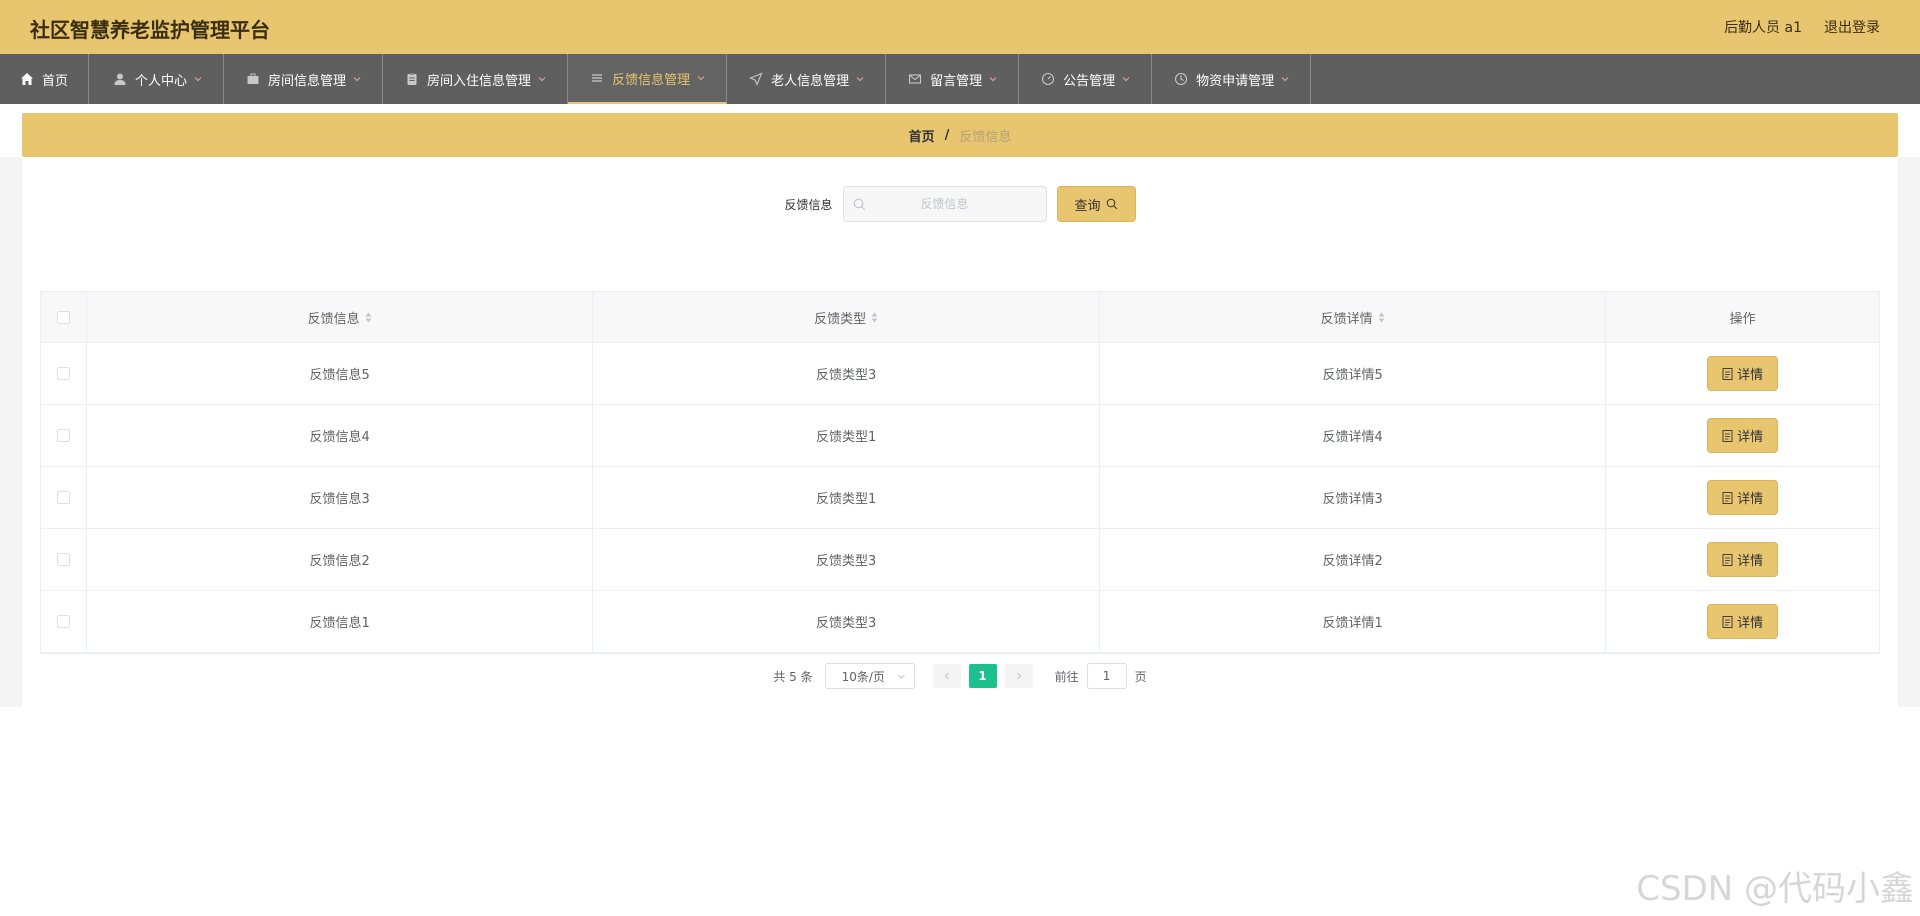 The image size is (1920, 916). What do you see at coordinates (863, 676) in the screenshot?
I see `page-size-value: 10条/页` at bounding box center [863, 676].